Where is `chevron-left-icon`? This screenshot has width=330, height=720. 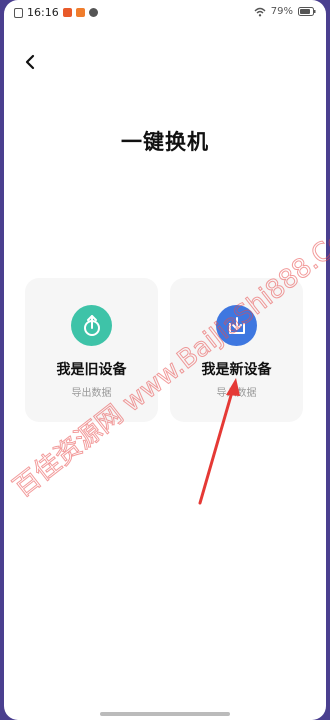
chevron-left-icon is located at coordinates (30, 62).